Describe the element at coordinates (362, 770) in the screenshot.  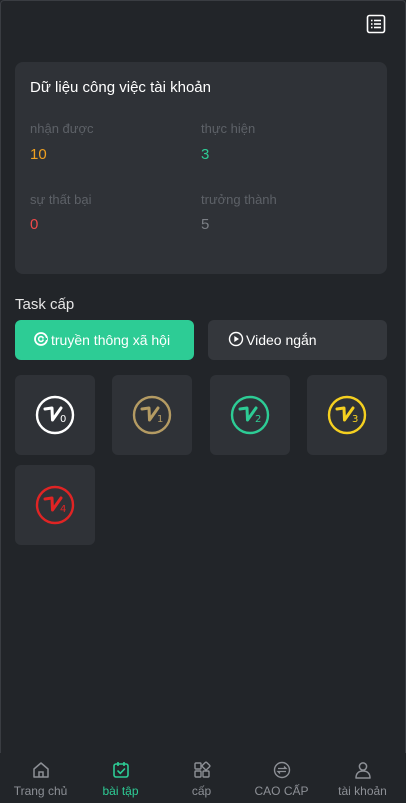
I see `user-icon` at that location.